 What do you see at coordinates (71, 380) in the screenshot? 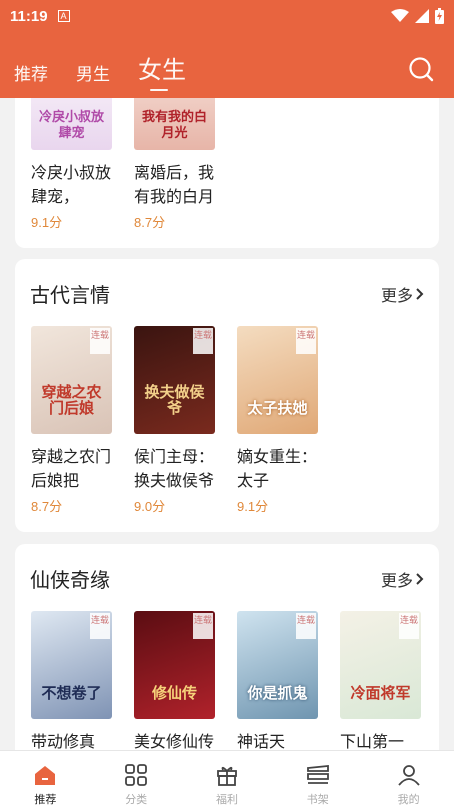
I see `book-cover: 连载 穿越之农门后娘` at bounding box center [71, 380].